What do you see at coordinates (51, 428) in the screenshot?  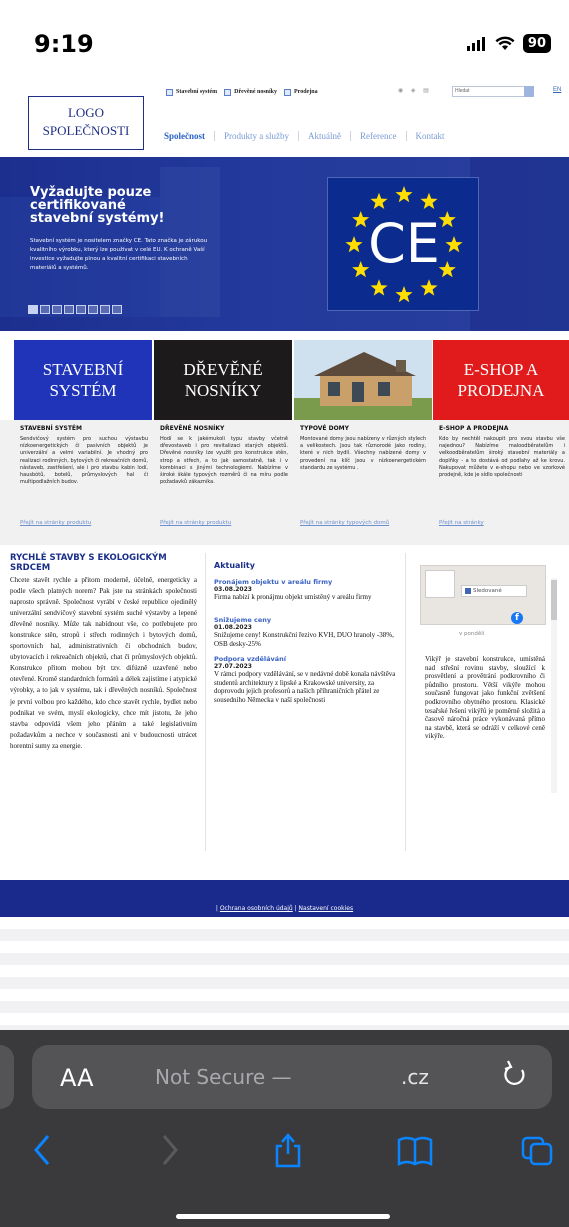 I see `tile-heading-stavebni: STAVEBNÍ SYSTÉM` at bounding box center [51, 428].